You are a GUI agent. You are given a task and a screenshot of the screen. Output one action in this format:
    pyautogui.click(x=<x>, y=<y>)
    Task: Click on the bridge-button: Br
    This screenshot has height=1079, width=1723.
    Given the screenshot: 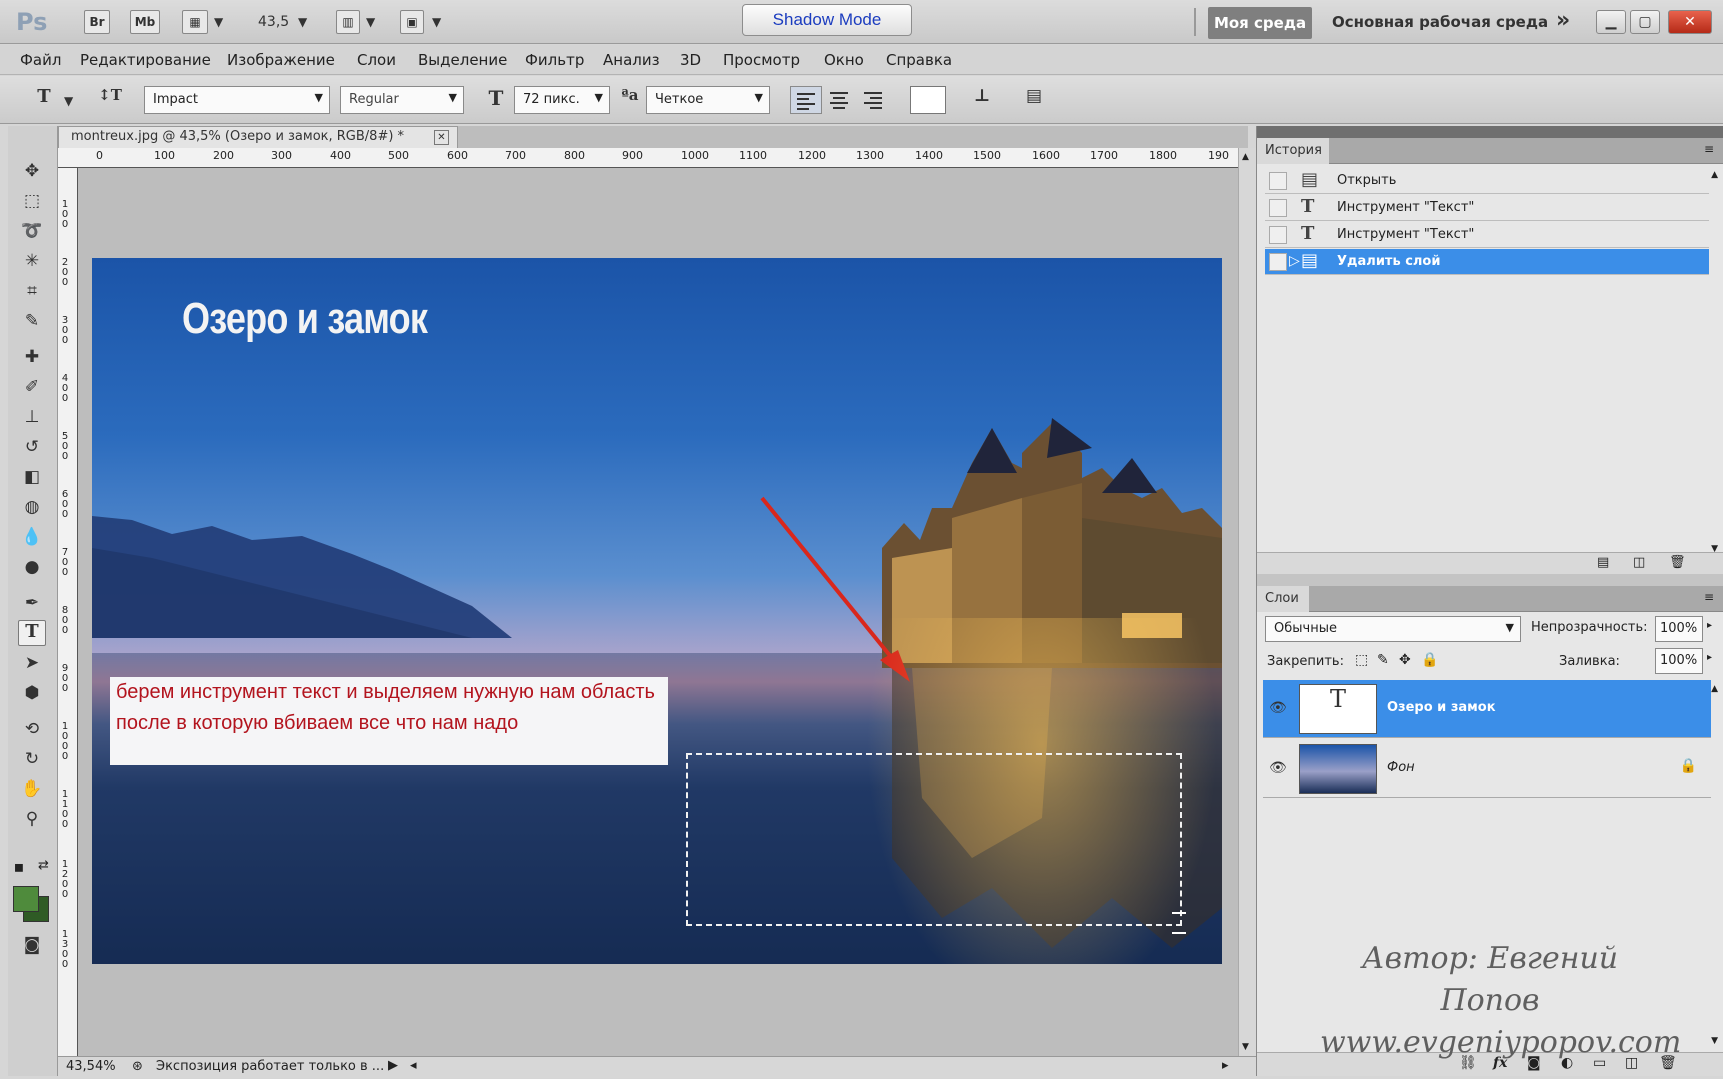 What is the action you would take?
    pyautogui.click(x=97, y=22)
    